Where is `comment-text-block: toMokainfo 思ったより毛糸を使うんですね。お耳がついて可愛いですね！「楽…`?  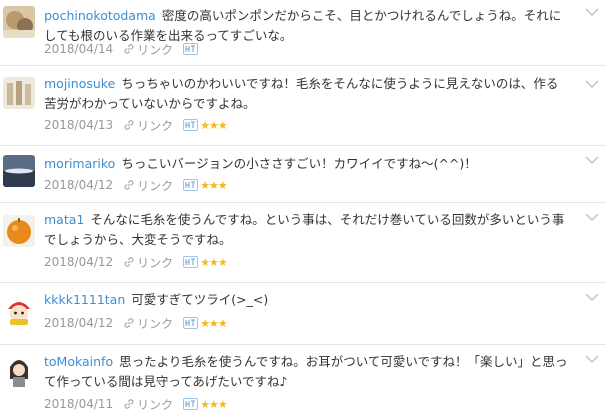
comment-text-block: toMokainfo 思ったより毛糸を使うんですね。お耳がついて可愛いですね！「楽… is located at coordinates (306, 372).